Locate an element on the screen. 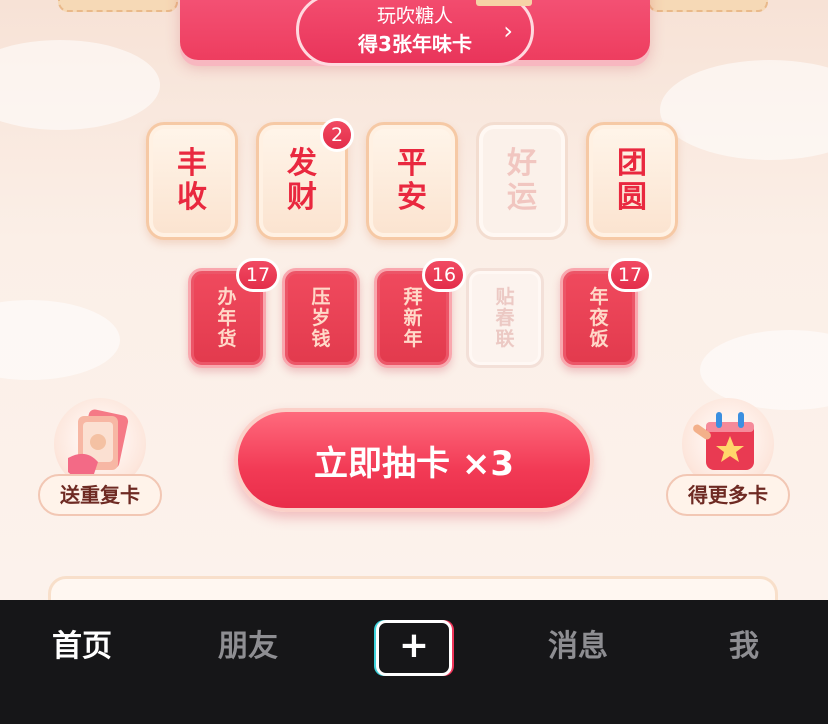 This screenshot has height=724, width=828. card-char: 收 is located at coordinates (192, 197).